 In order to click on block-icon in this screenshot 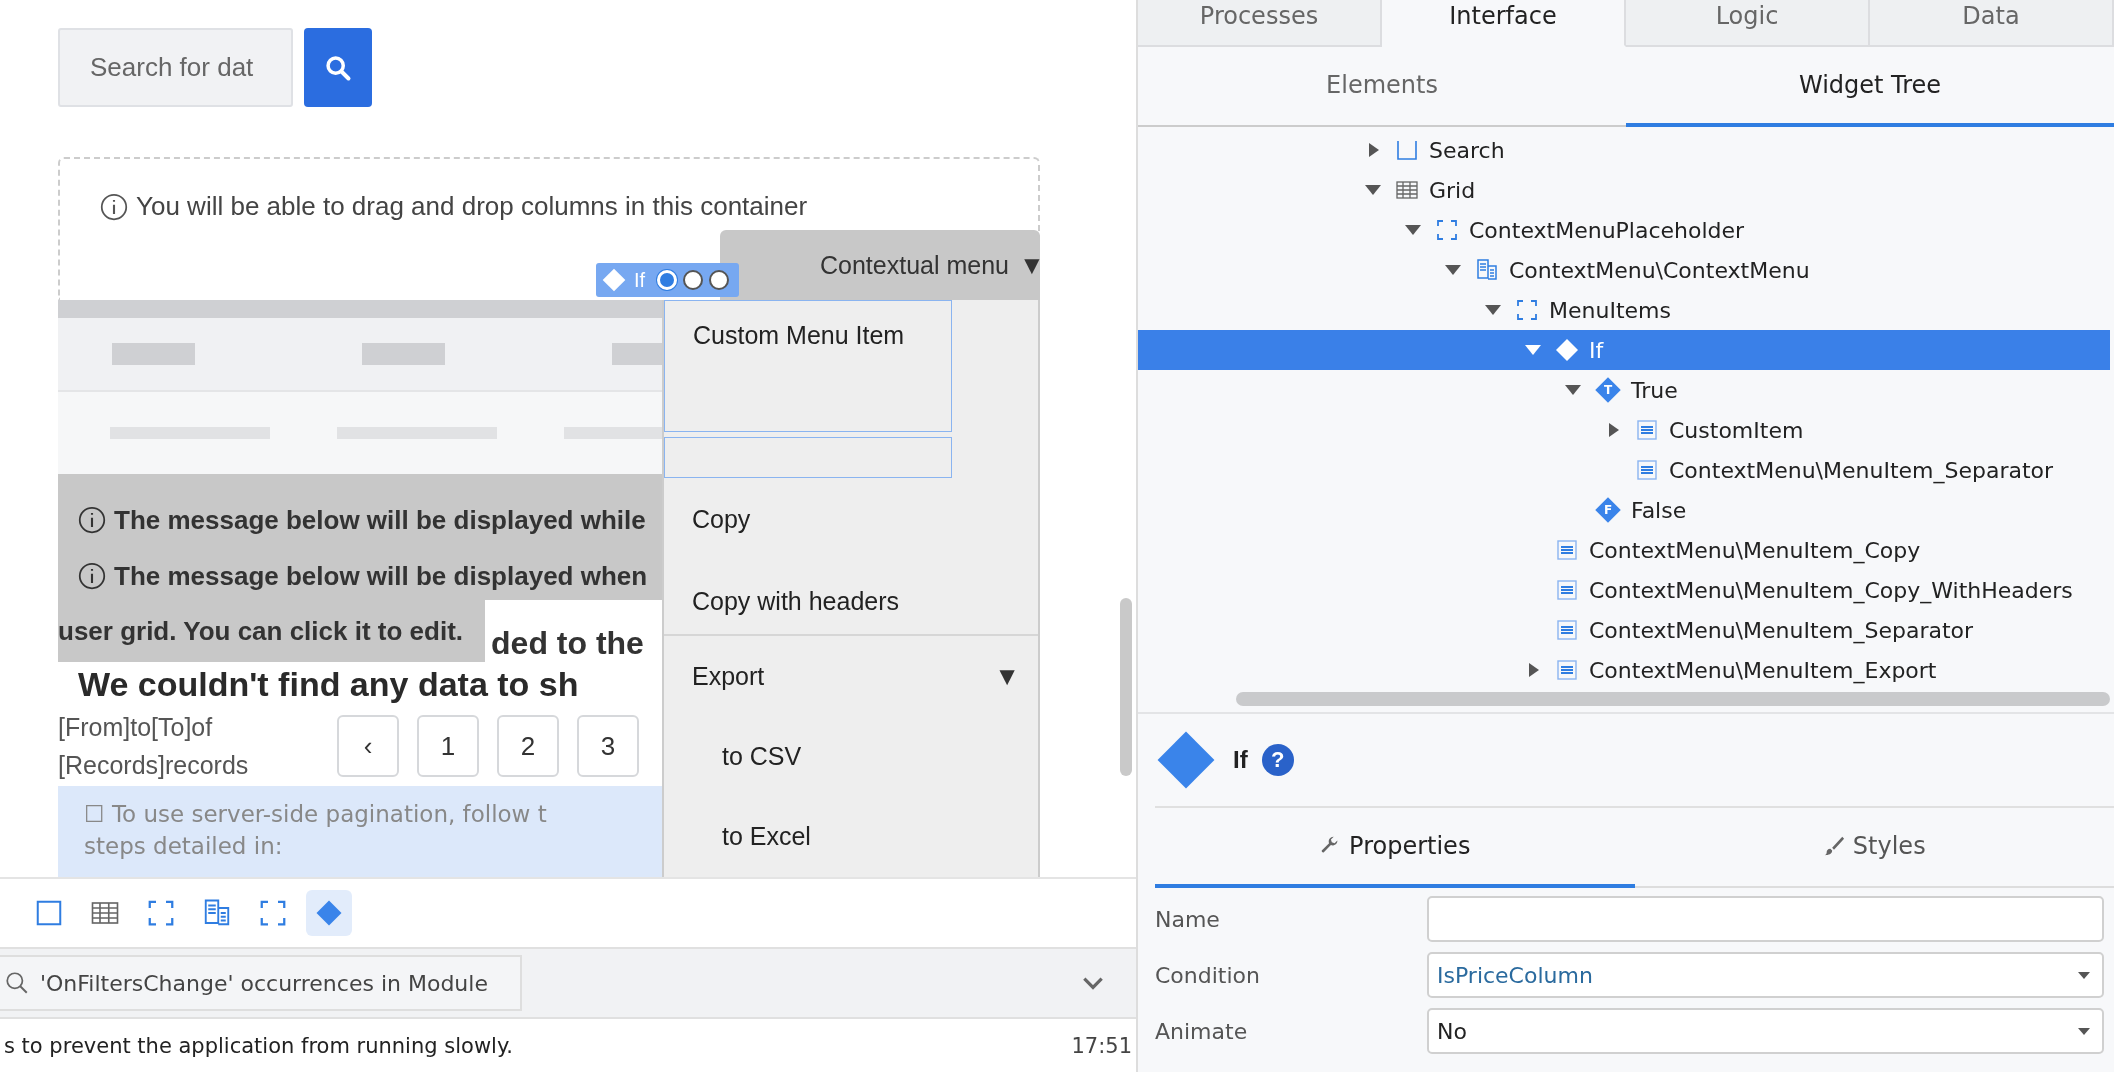, I will do `click(1487, 270)`.